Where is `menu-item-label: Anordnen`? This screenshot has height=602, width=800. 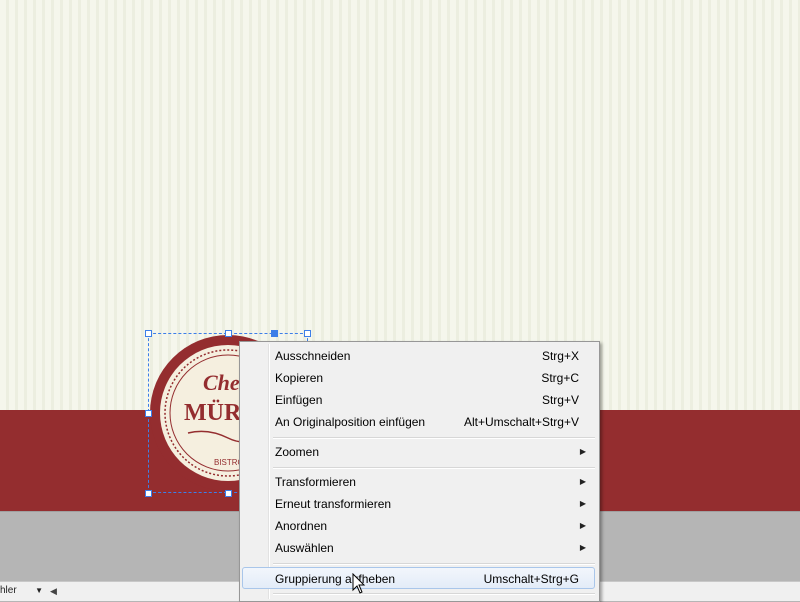
menu-item-label: Anordnen is located at coordinates (301, 526).